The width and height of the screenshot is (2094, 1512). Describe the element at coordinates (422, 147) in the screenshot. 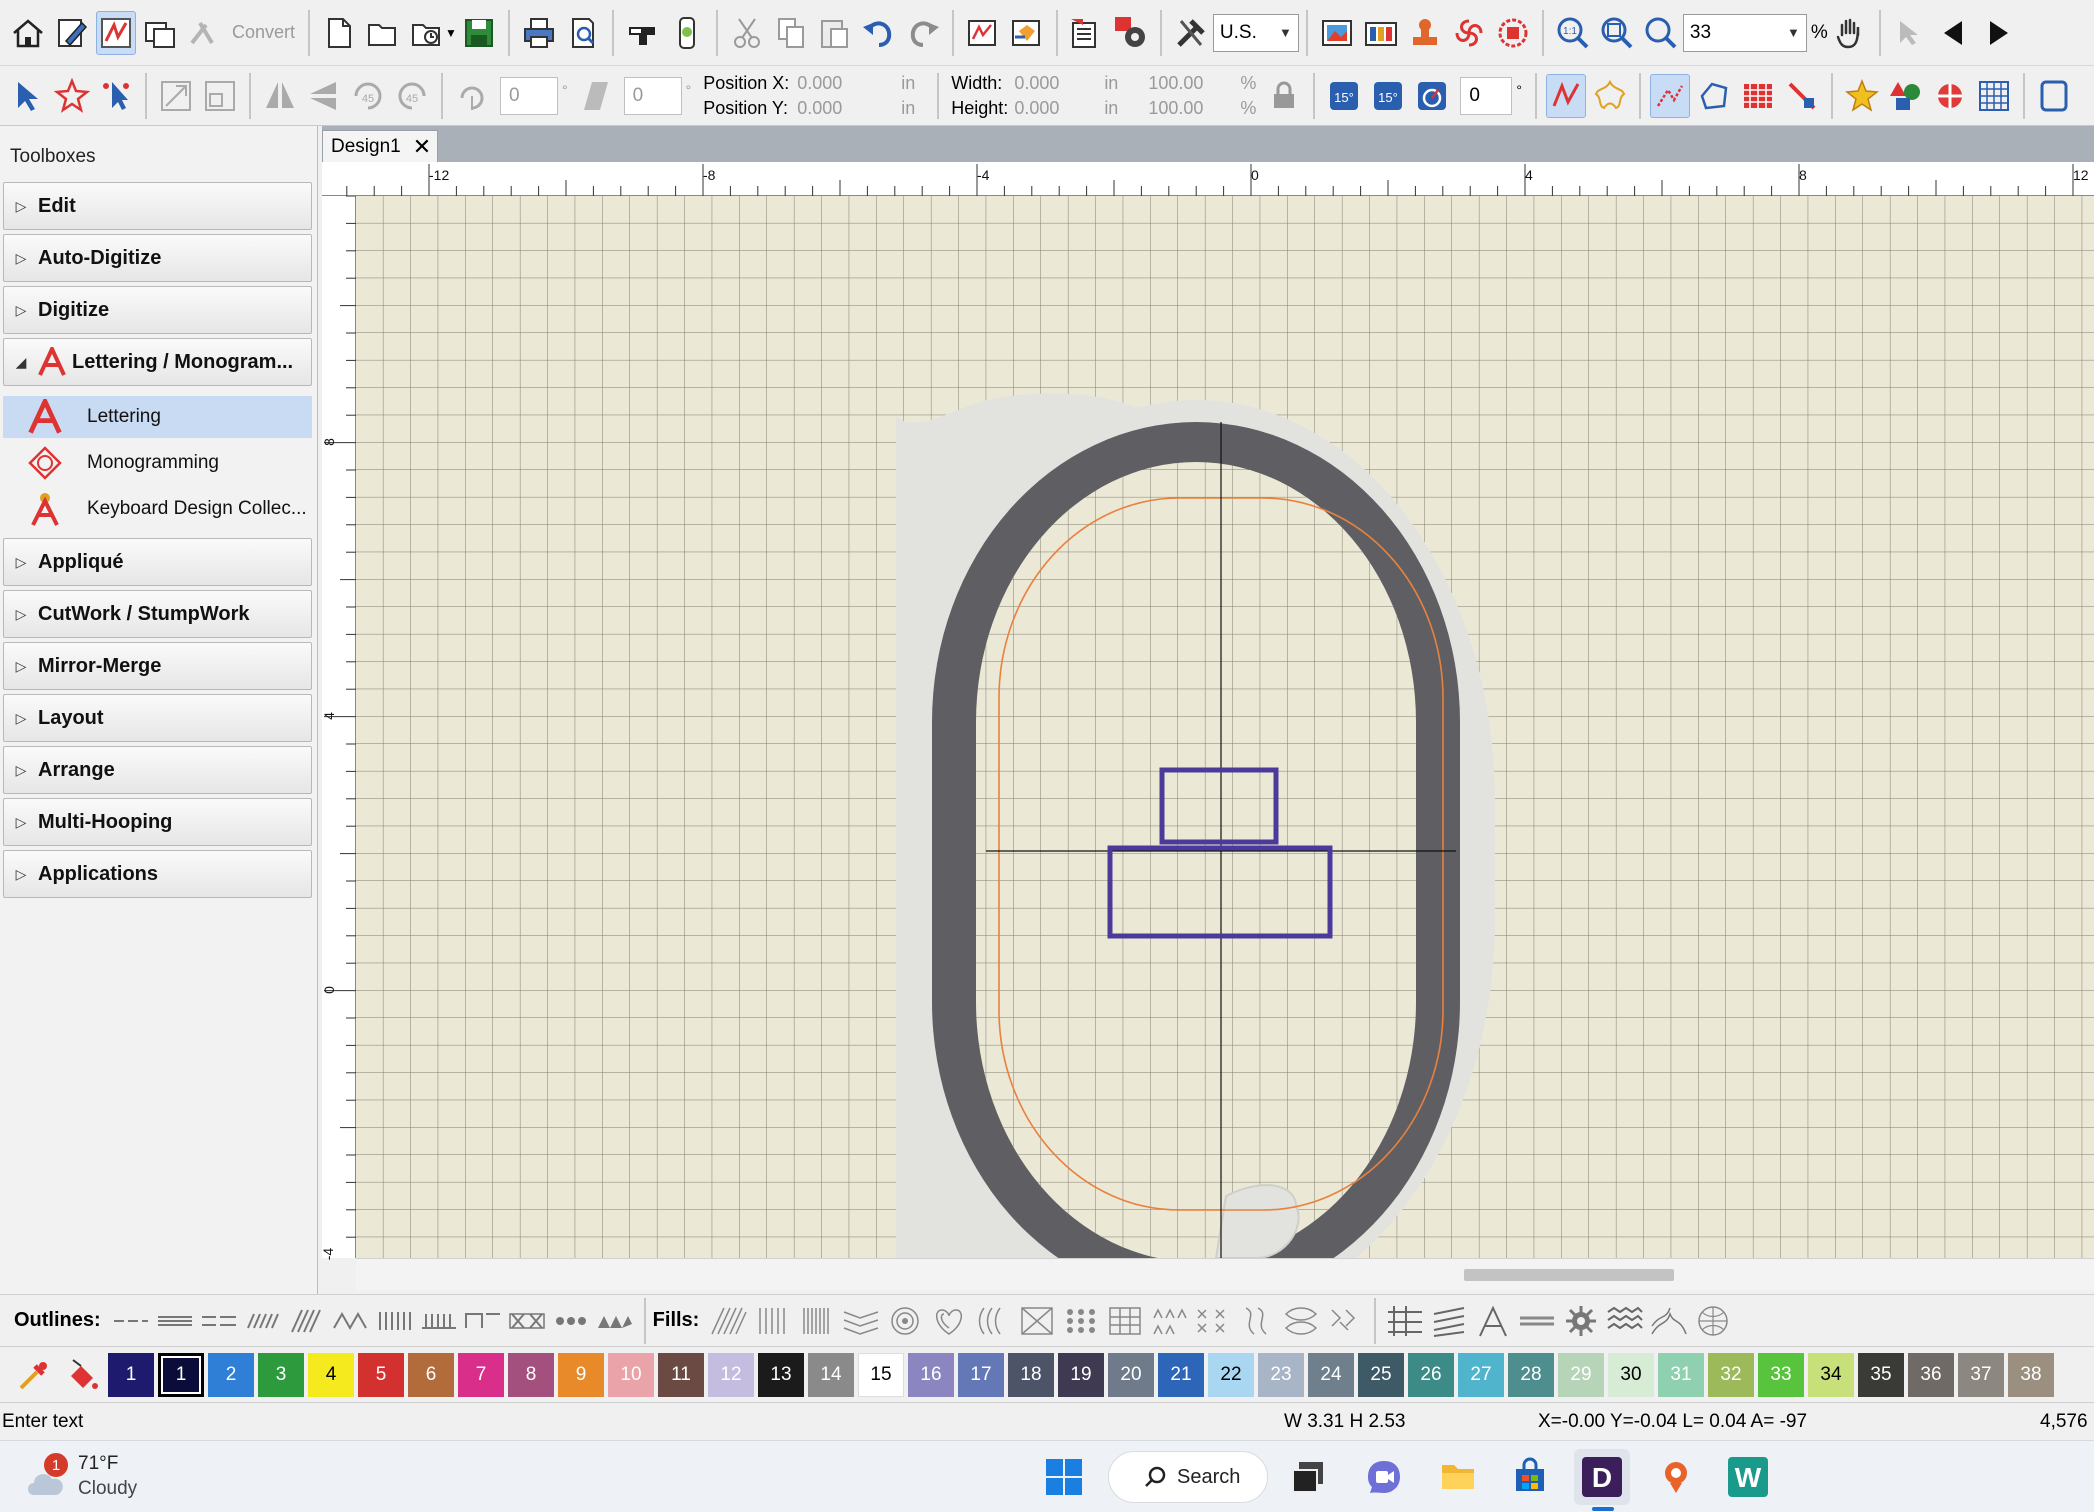

I see `close-icon: ✕` at that location.